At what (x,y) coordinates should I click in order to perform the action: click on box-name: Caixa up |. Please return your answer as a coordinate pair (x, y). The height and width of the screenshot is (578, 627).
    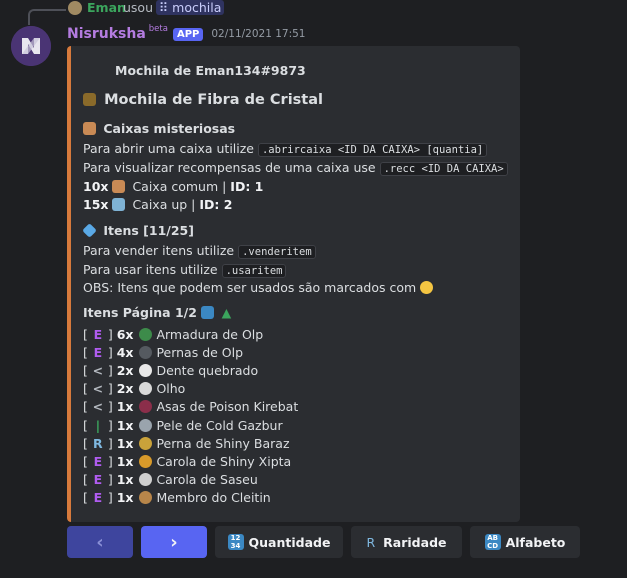
    Looking at the image, I should click on (164, 204).